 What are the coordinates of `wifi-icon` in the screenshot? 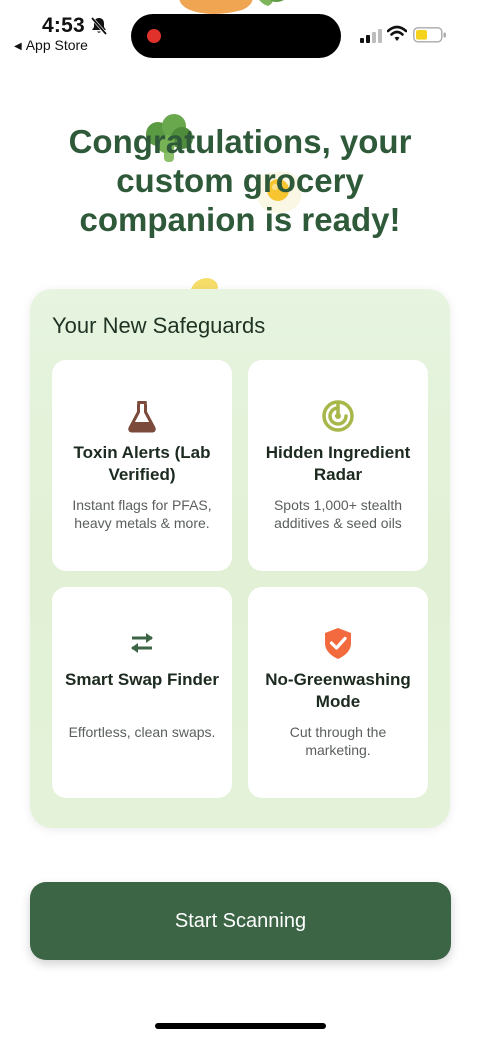 It's located at (397, 33).